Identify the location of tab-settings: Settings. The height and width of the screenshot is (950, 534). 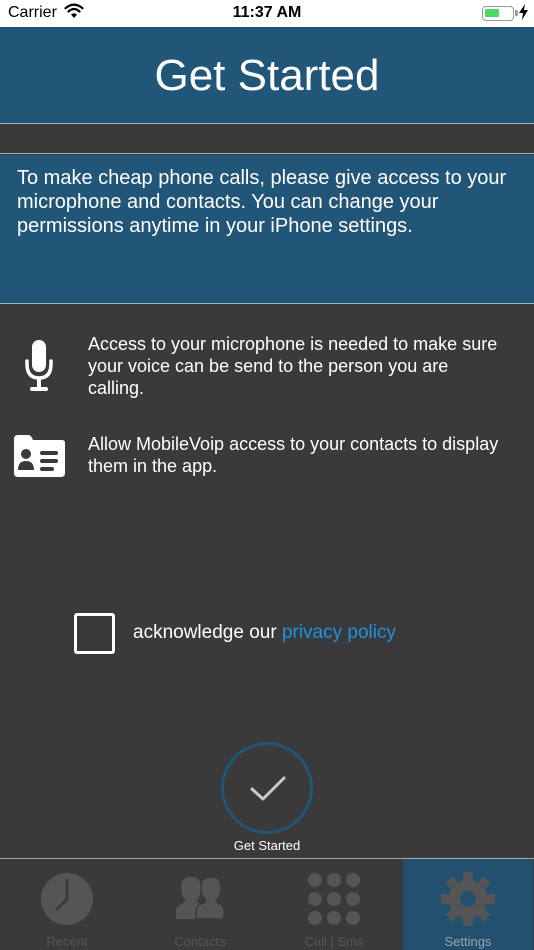
(468, 904).